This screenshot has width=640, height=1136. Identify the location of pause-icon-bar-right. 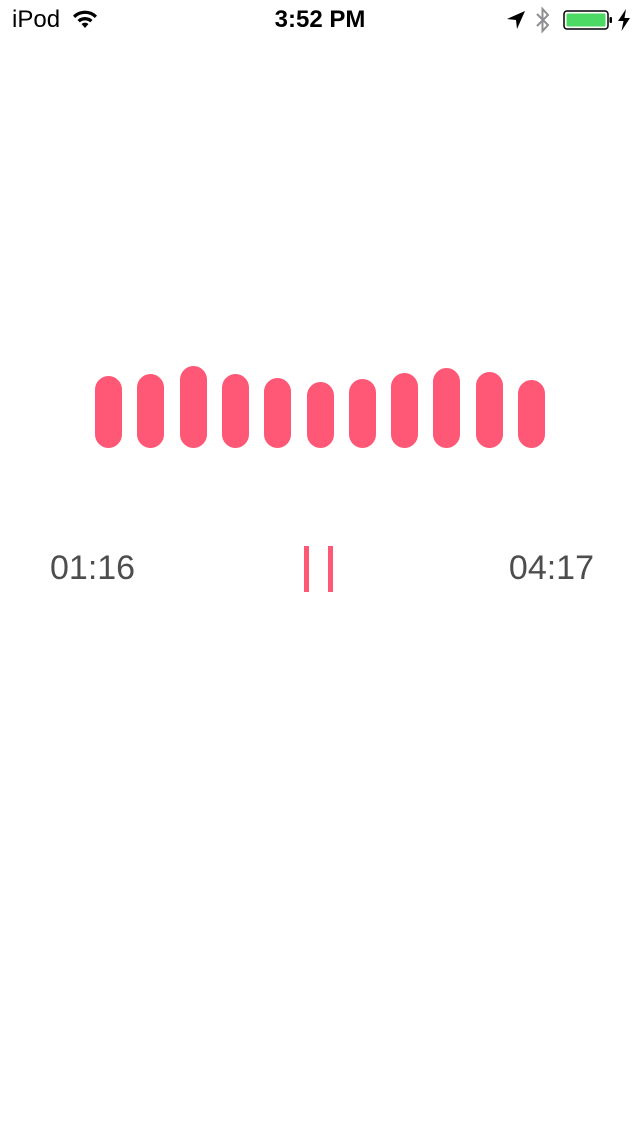
(330, 569).